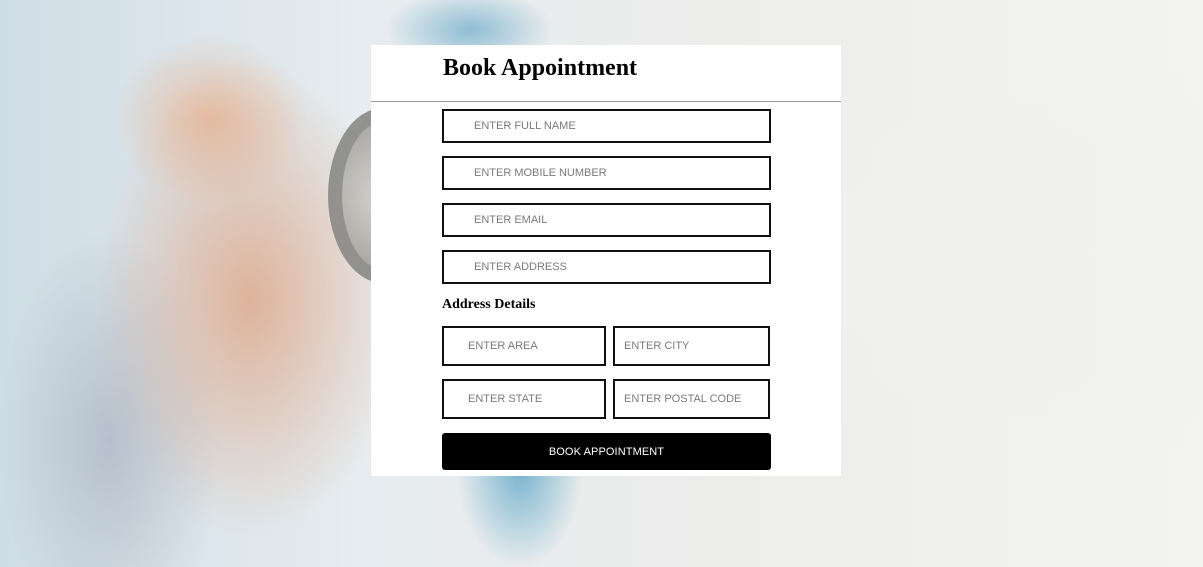 The width and height of the screenshot is (1203, 567). Describe the element at coordinates (606, 101) in the screenshot. I see `title-divider` at that location.